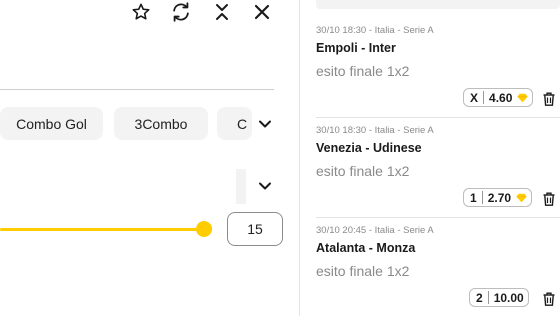  I want to click on chip-label: Combo Gol, so click(51, 123).